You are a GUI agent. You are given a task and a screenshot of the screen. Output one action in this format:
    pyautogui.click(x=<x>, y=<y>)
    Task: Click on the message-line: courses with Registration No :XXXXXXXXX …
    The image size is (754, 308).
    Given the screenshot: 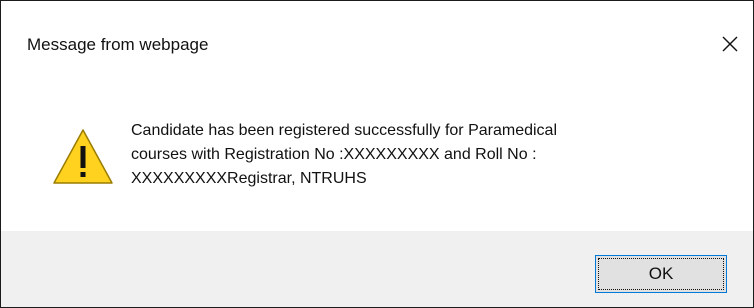 What is the action you would take?
    pyautogui.click(x=334, y=154)
    